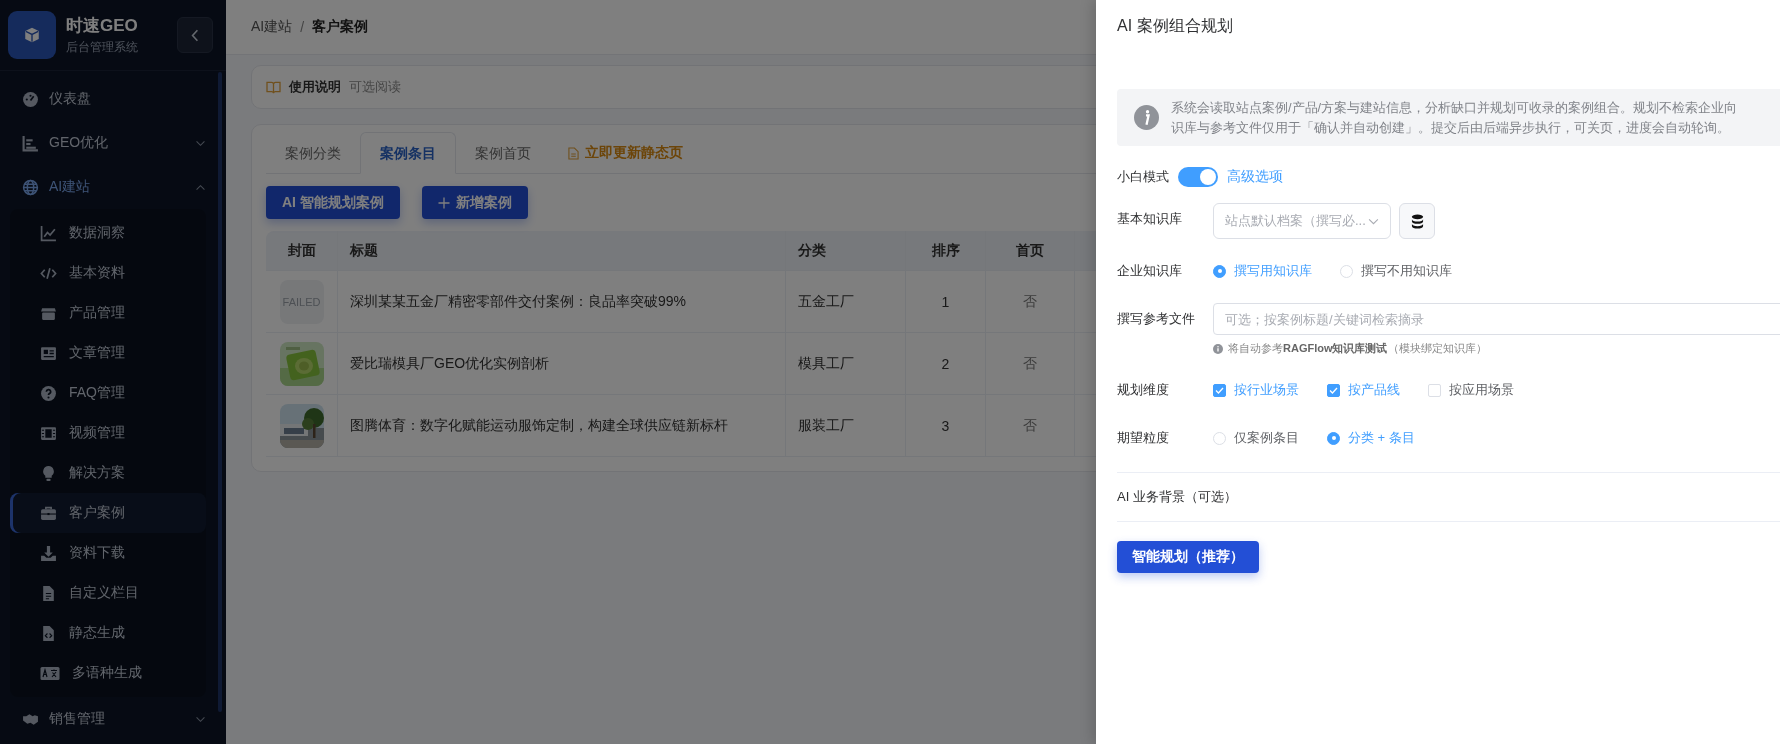 Image resolution: width=1780 pixels, height=744 pixels. Describe the element at coordinates (113, 187) in the screenshot. I see `menu-item: AI建站` at that location.